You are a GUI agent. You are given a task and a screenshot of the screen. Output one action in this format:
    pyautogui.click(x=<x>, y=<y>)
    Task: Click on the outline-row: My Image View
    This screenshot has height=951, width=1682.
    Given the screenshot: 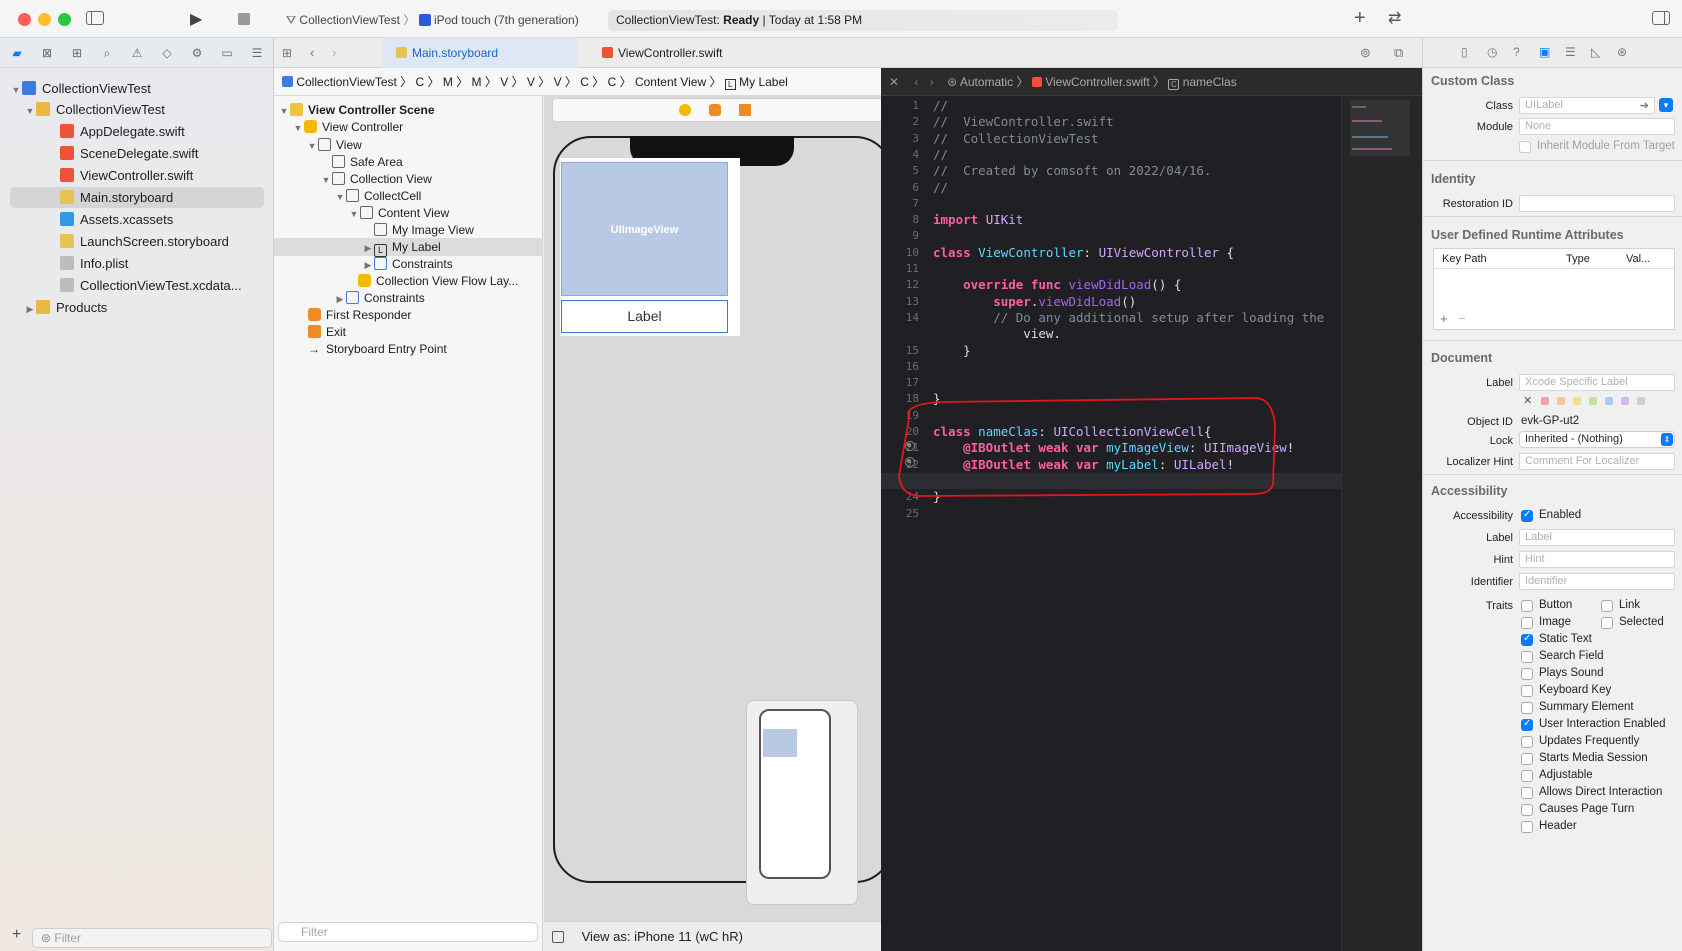 What is the action you would take?
    pyautogui.click(x=408, y=230)
    